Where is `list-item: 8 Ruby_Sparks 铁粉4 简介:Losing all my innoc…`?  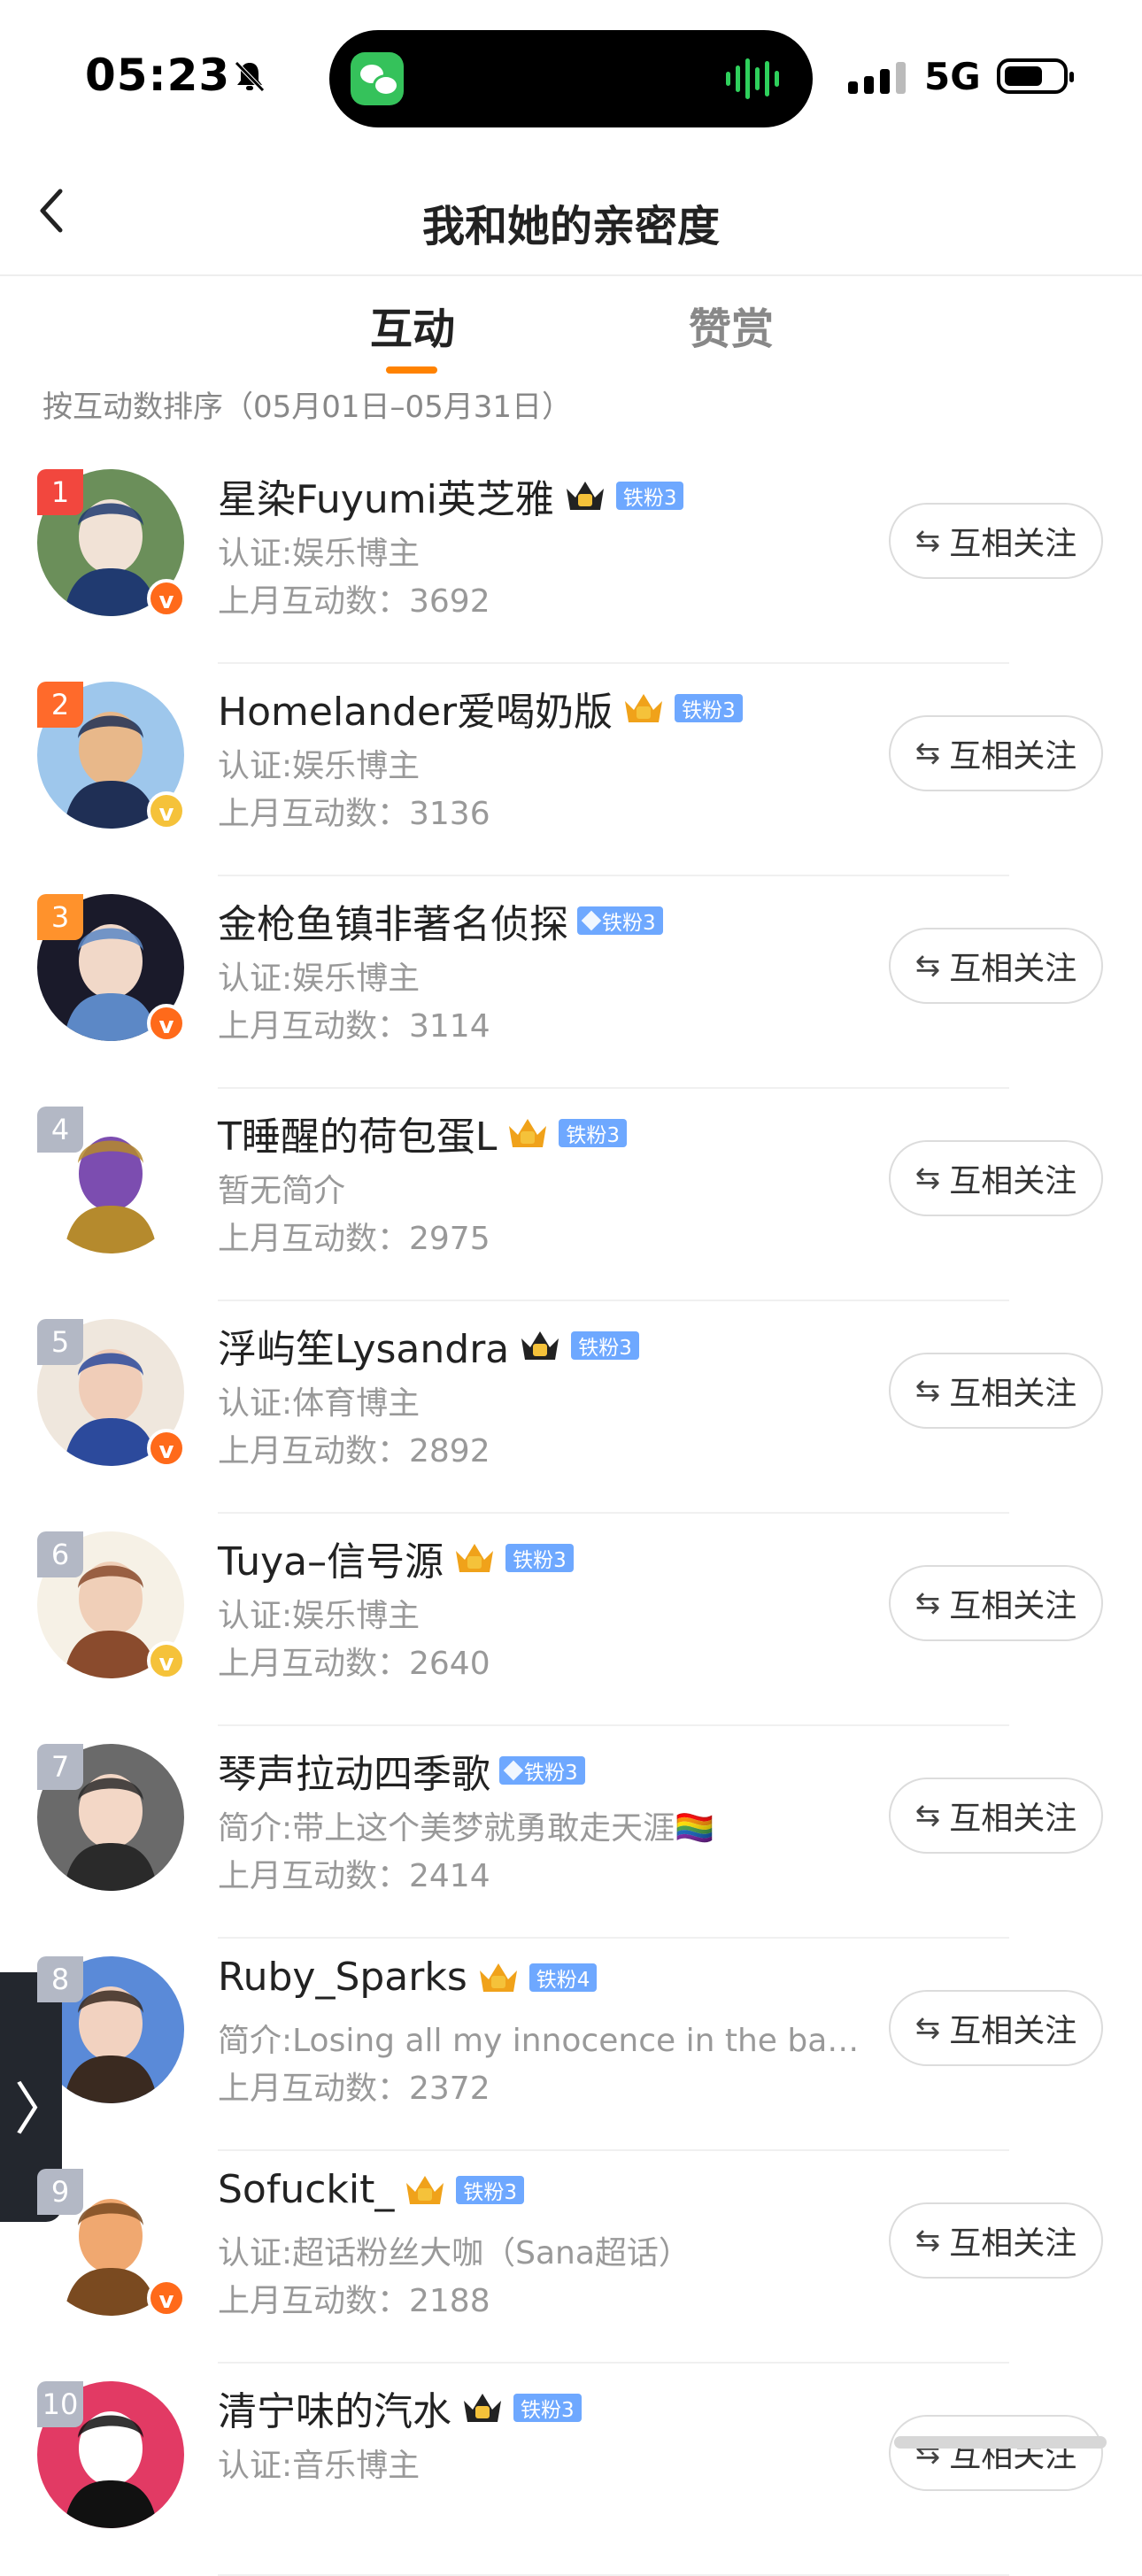
list-item: 8 Ruby_Sparks 铁粉4 简介:Losing all my innoc… is located at coordinates (571, 2045).